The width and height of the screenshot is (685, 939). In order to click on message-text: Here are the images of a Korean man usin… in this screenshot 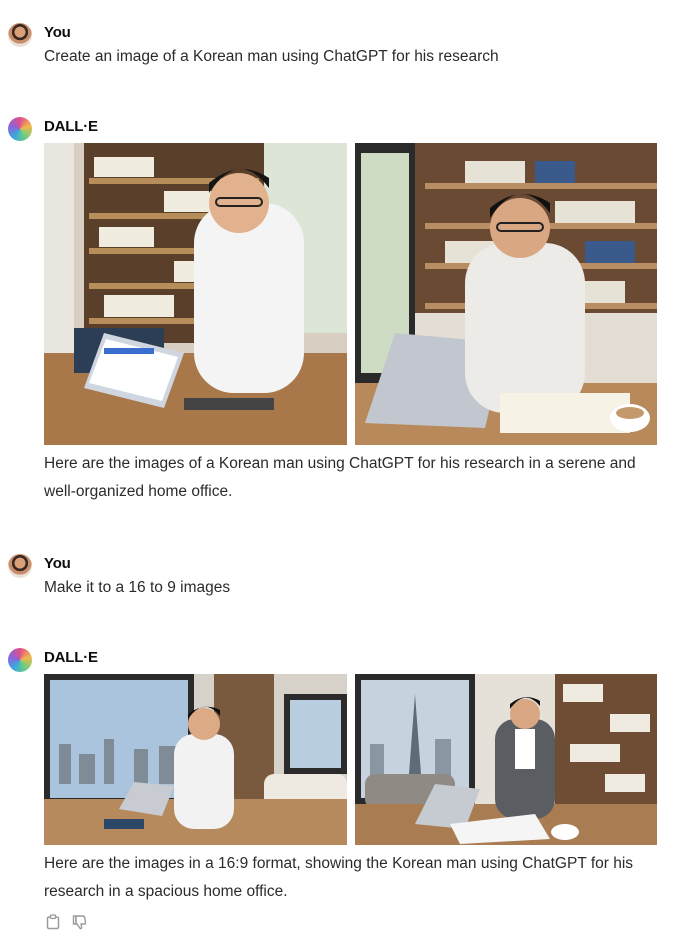, I will do `click(340, 477)`.